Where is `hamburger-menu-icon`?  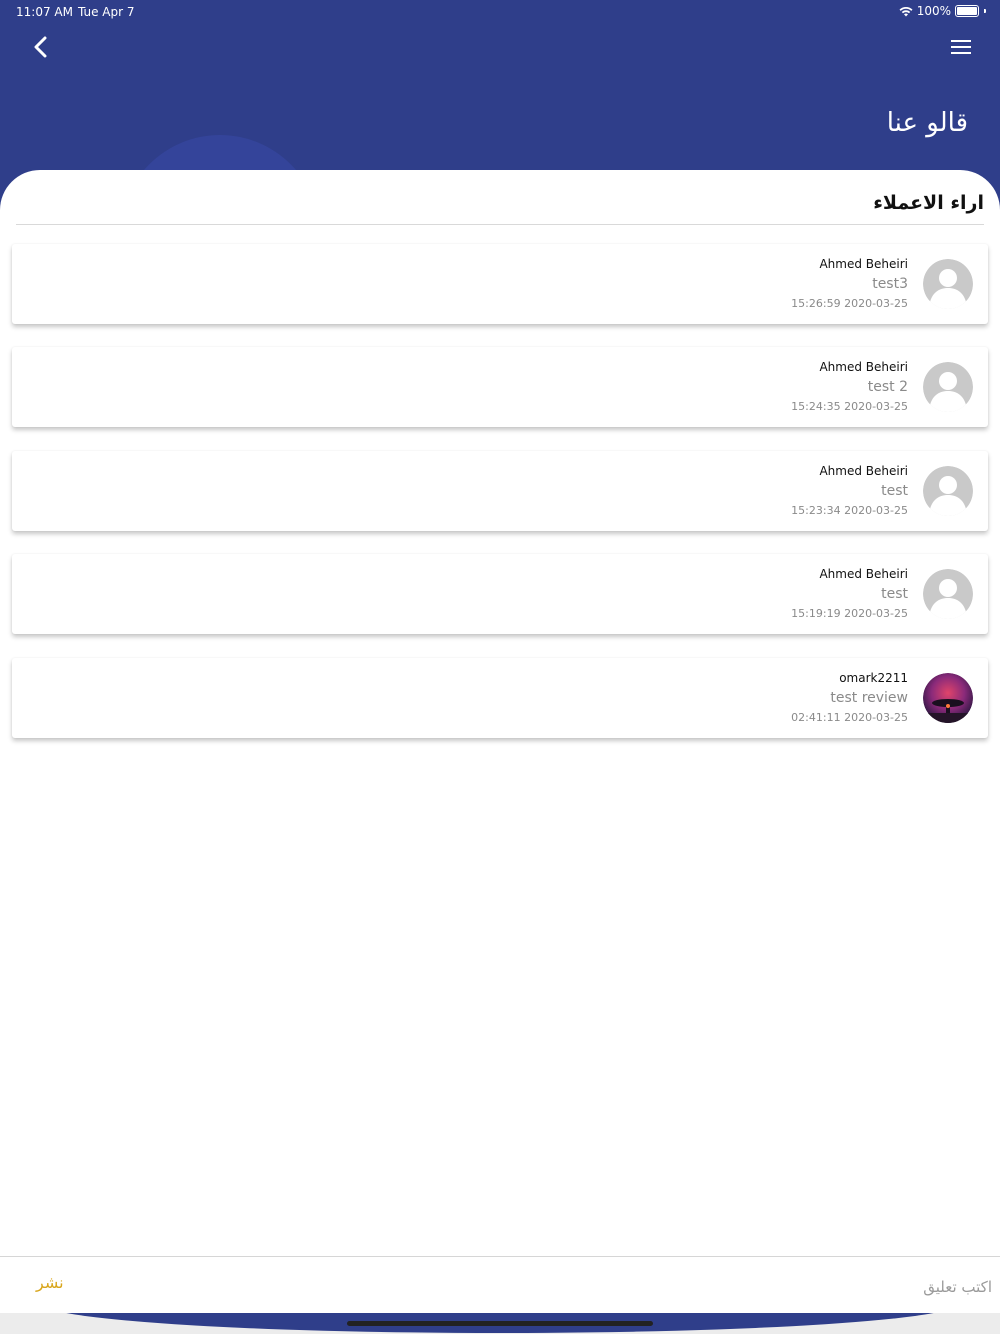 hamburger-menu-icon is located at coordinates (961, 47).